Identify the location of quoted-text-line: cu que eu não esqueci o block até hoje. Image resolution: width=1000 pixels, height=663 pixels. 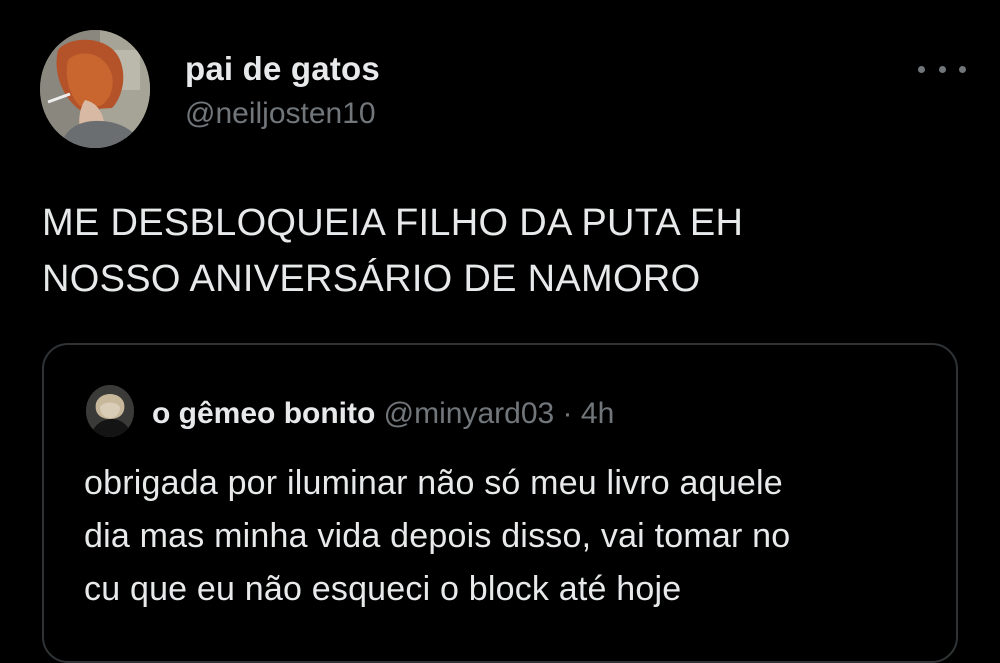
(383, 589).